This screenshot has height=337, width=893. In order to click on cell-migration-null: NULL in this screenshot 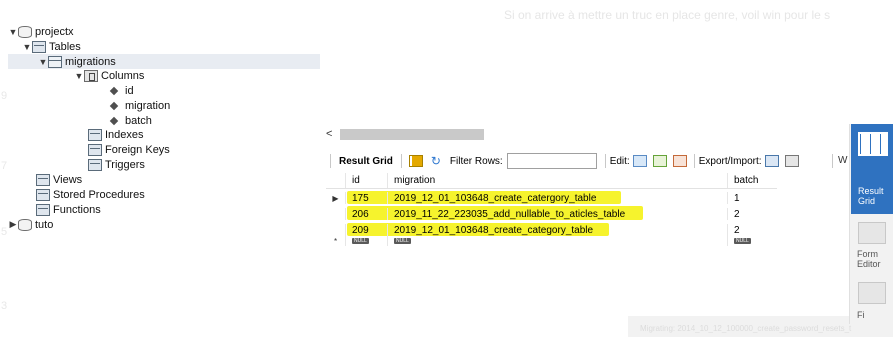, I will do `click(557, 241)`.